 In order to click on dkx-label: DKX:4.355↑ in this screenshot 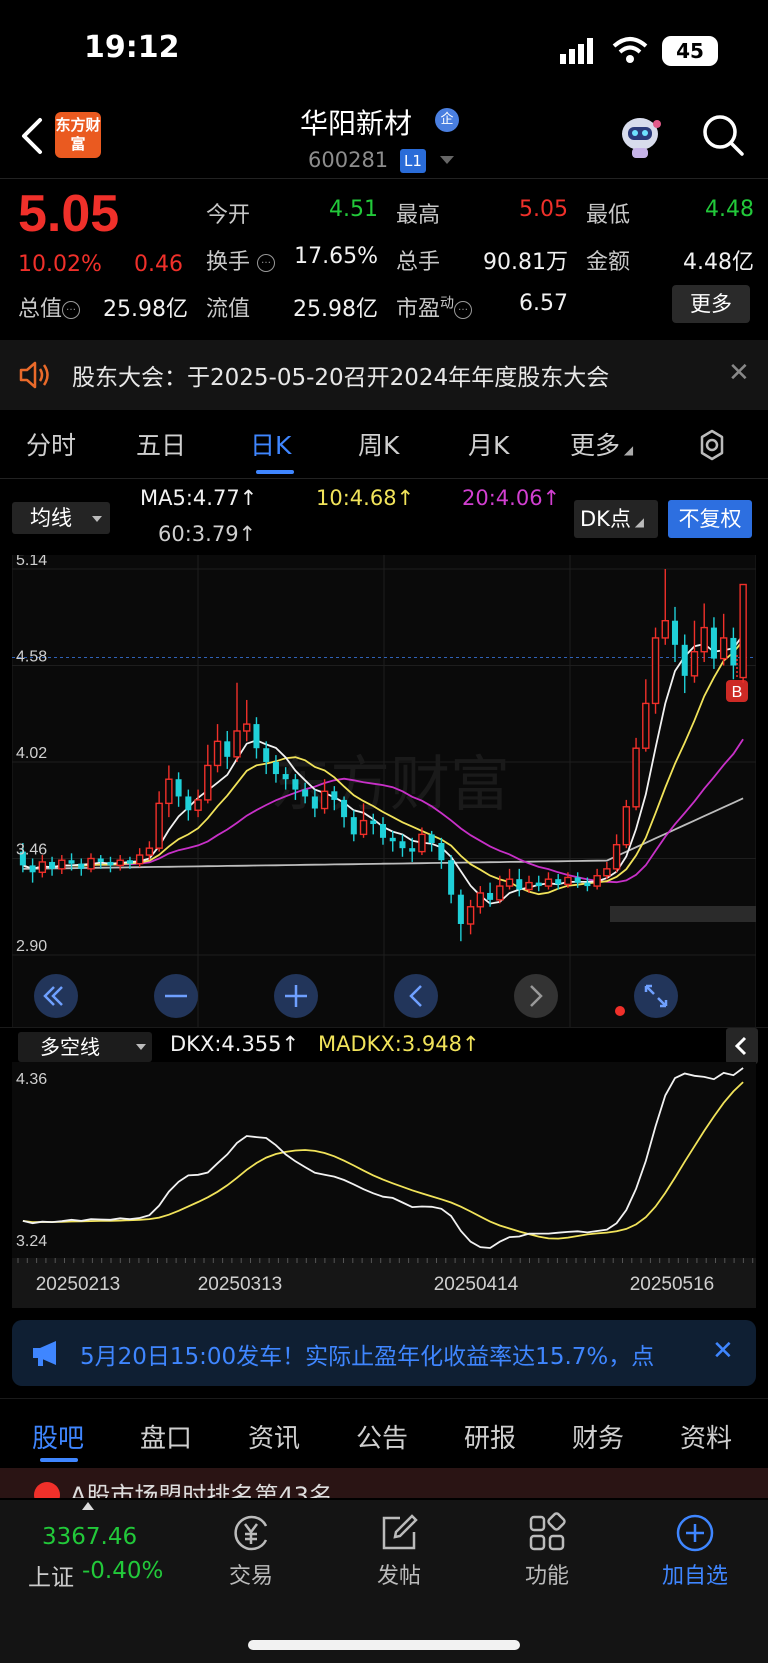, I will do `click(235, 1044)`.